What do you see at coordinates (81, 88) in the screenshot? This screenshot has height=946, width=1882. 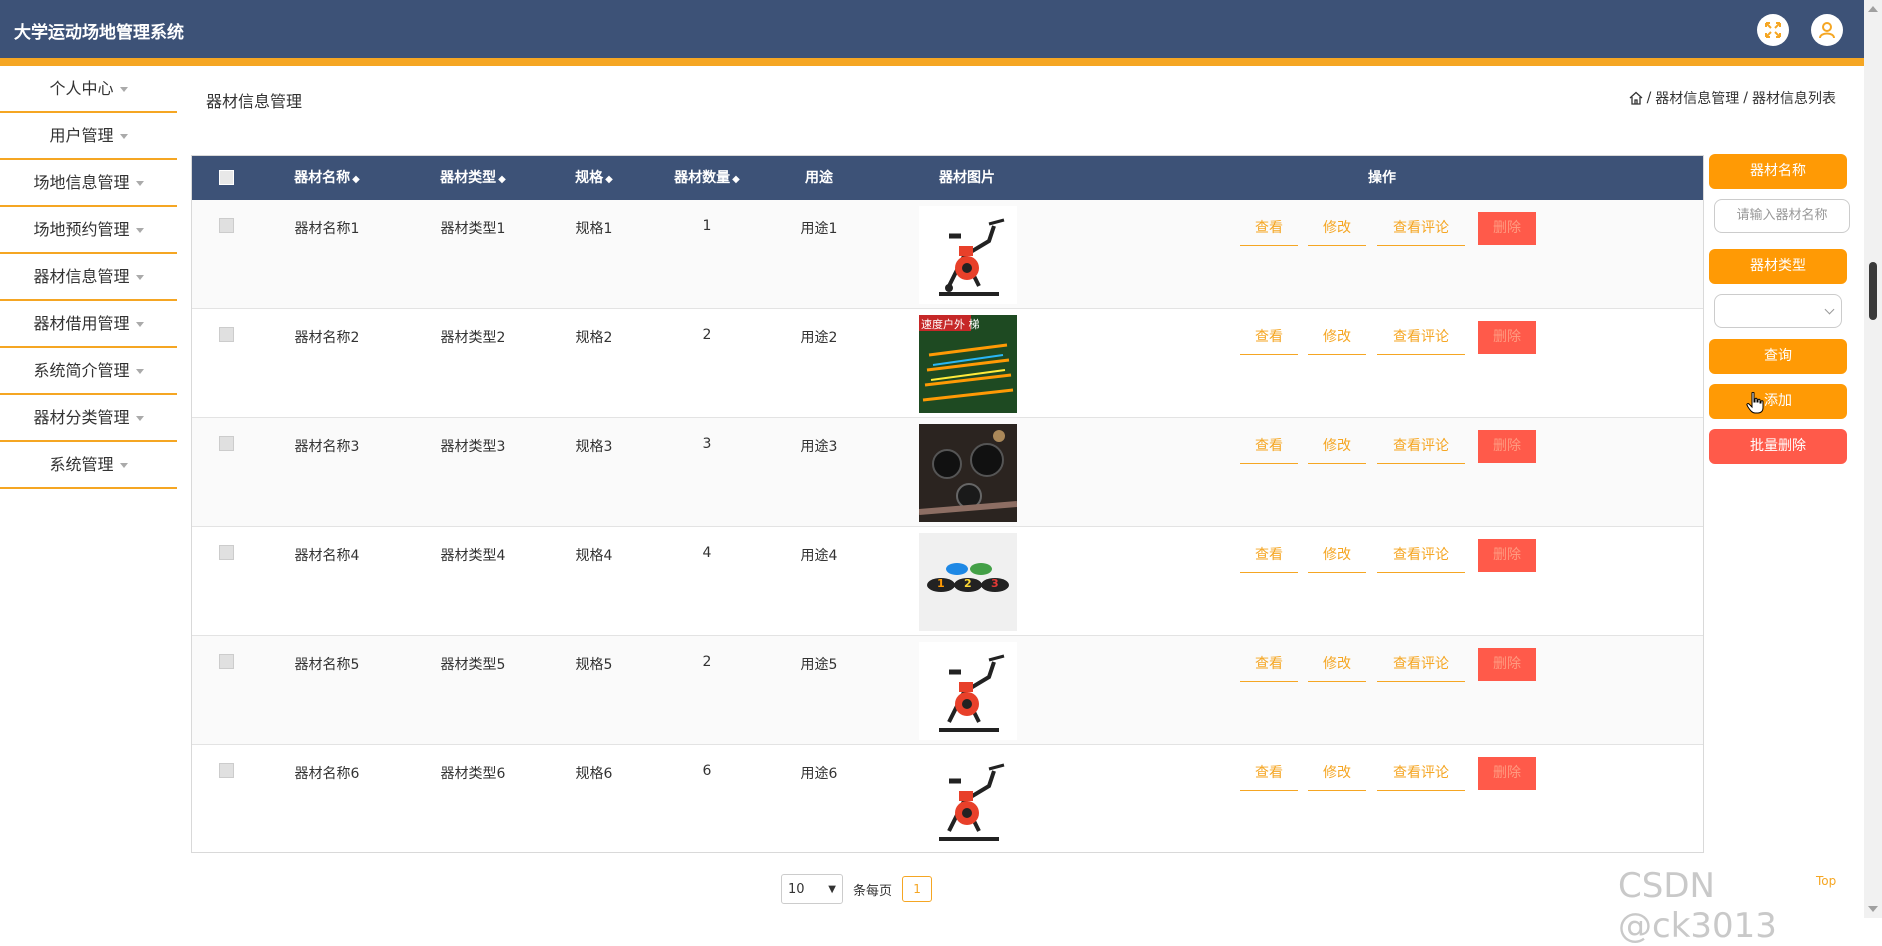 I see `sidebar-item-label: 个人中心` at bounding box center [81, 88].